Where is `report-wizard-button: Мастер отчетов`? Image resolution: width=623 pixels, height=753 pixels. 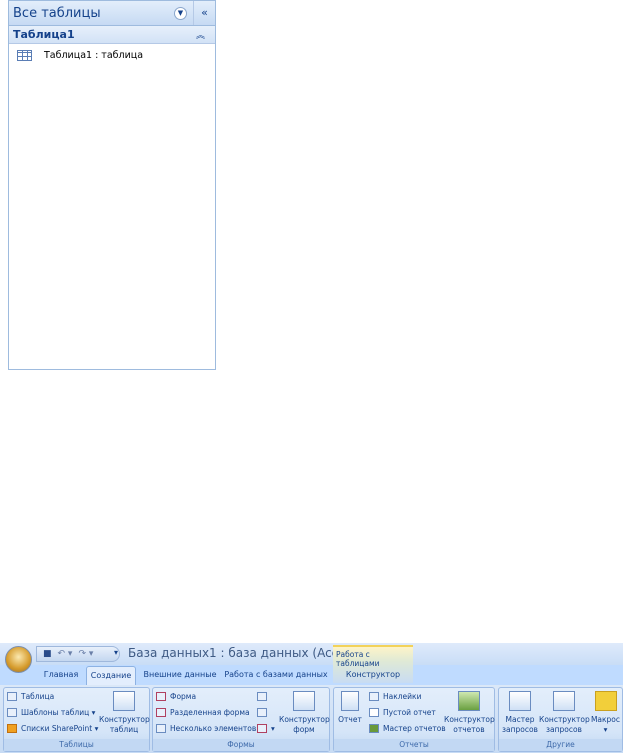 report-wizard-button: Мастер отчетов is located at coordinates (407, 728).